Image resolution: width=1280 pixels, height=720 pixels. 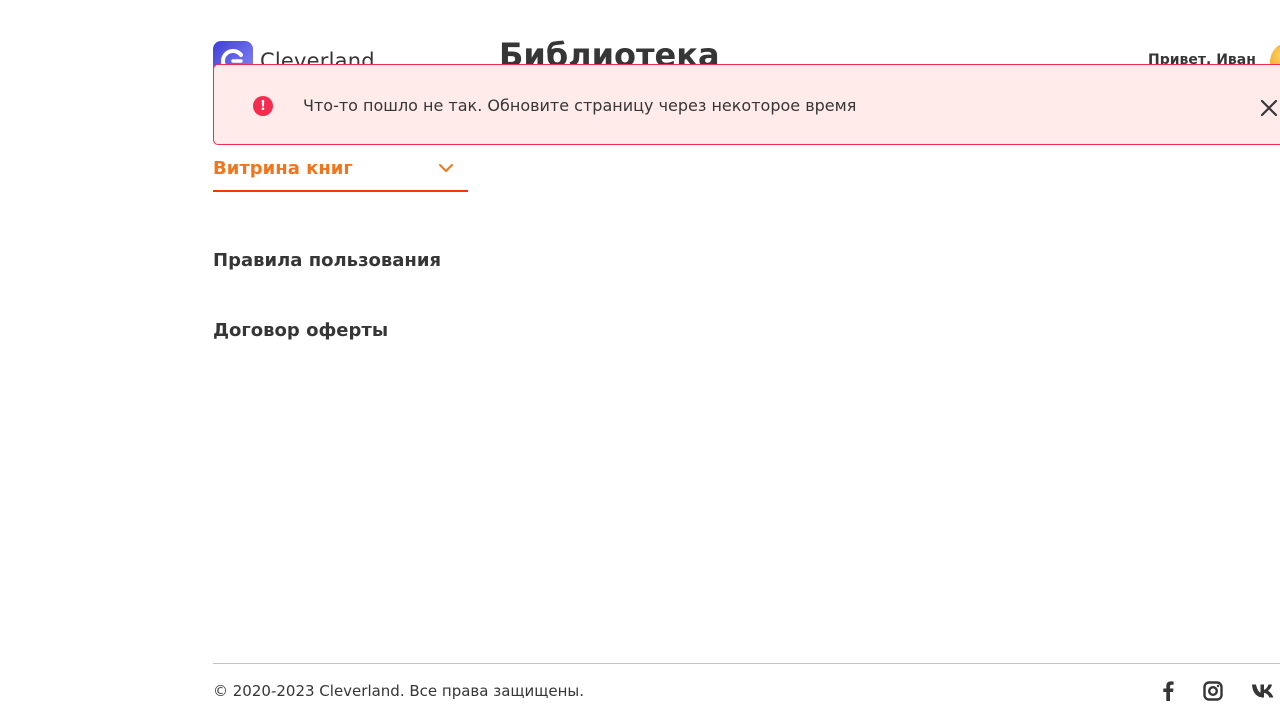 I want to click on nav-offer-agreement: Договор оферты, so click(x=300, y=330).